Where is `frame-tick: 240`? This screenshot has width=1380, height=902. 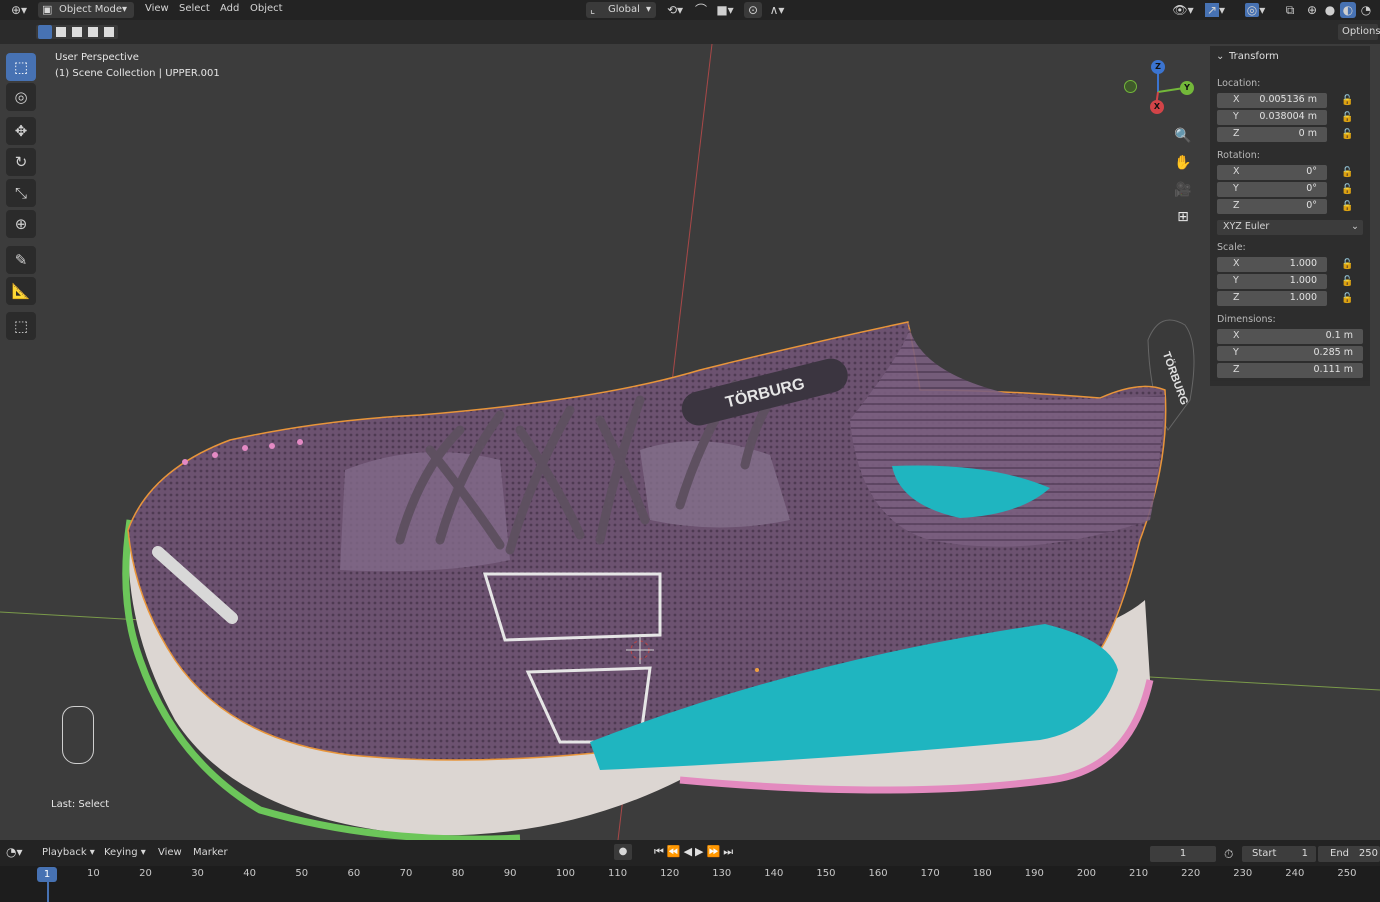 frame-tick: 240 is located at coordinates (1295, 873).